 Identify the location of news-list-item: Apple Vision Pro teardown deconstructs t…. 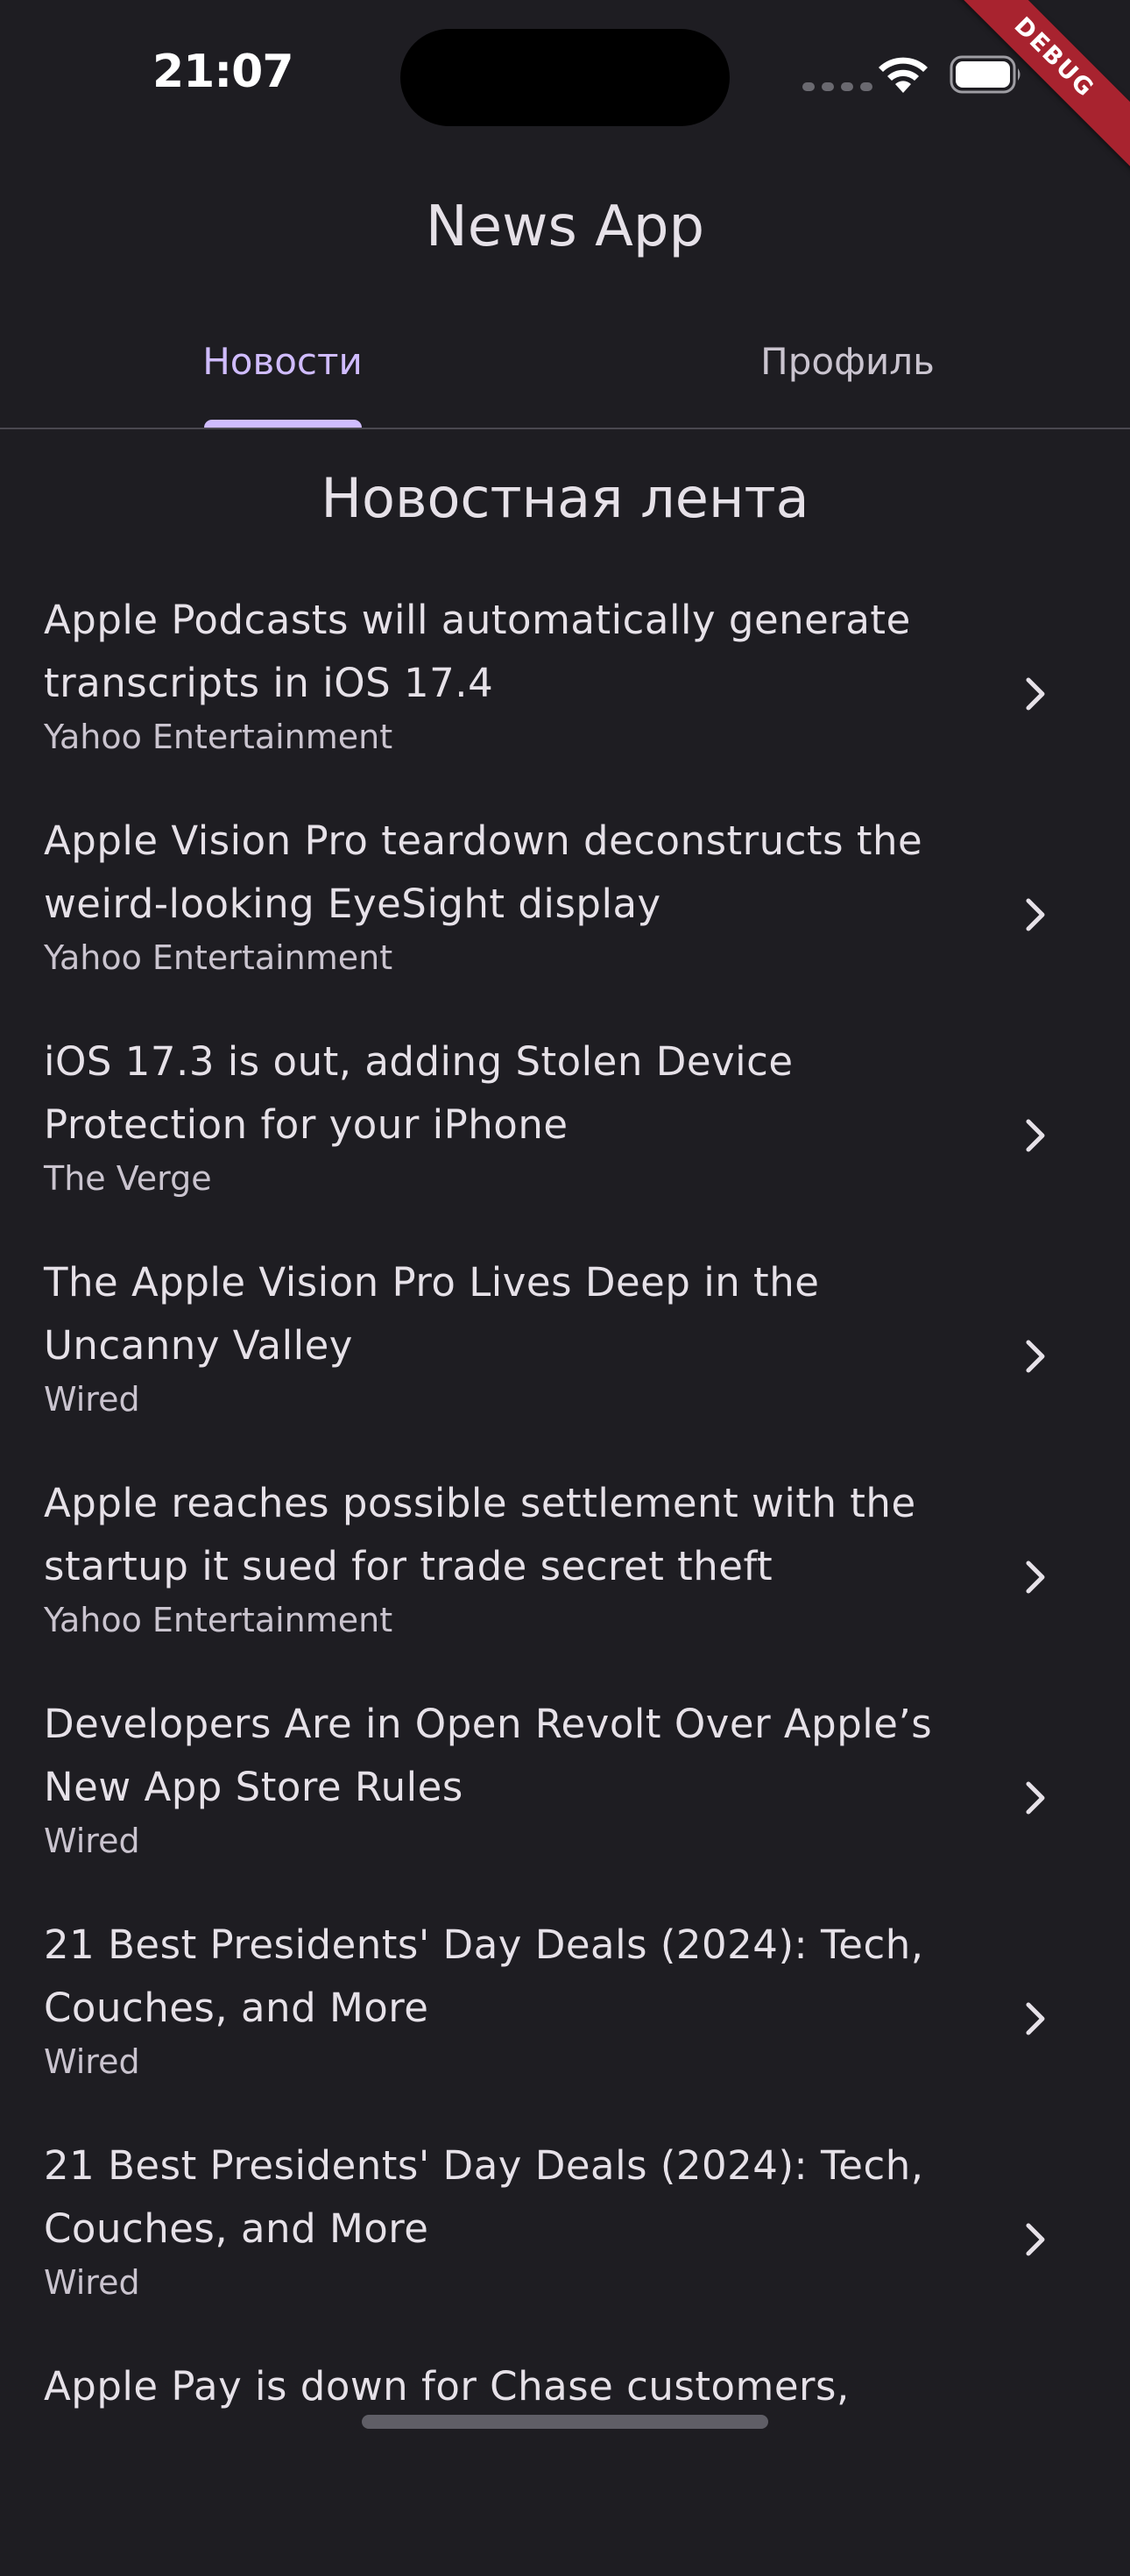
(565, 920).